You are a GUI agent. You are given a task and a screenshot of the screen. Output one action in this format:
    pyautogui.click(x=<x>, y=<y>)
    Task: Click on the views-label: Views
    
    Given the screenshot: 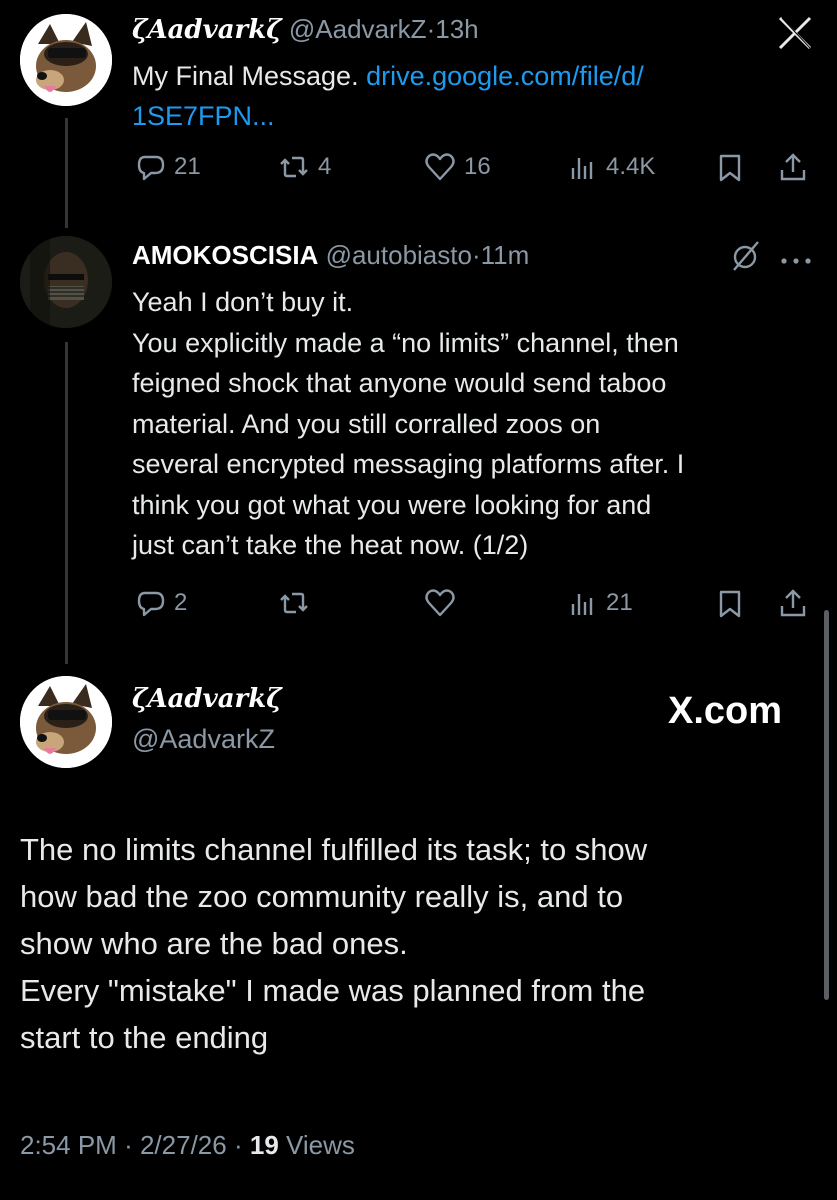 What is the action you would take?
    pyautogui.click(x=320, y=1145)
    